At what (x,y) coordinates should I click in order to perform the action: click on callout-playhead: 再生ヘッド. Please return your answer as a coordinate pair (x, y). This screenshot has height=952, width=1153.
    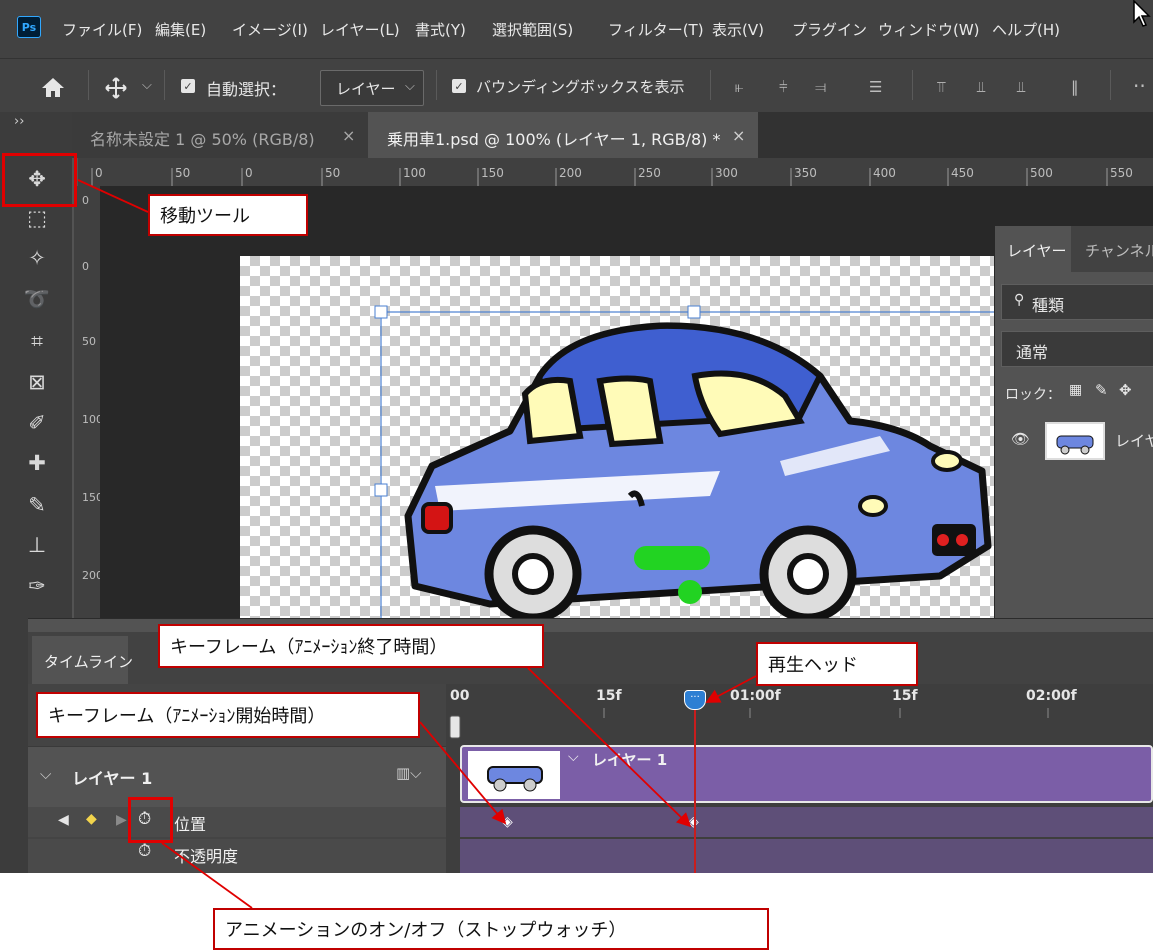
    Looking at the image, I should click on (837, 664).